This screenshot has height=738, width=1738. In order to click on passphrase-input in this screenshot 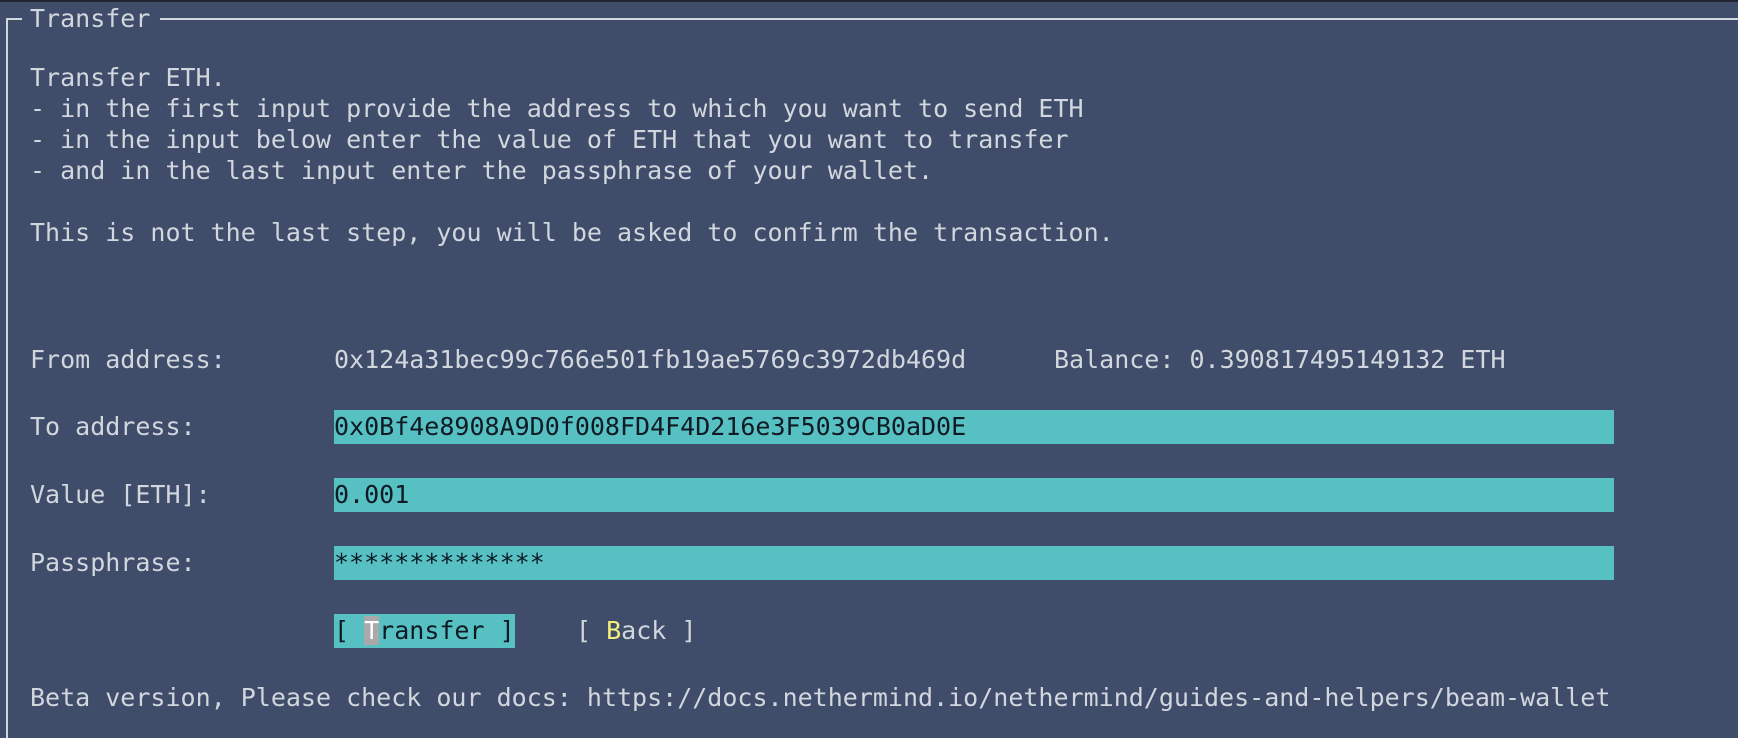, I will do `click(974, 563)`.